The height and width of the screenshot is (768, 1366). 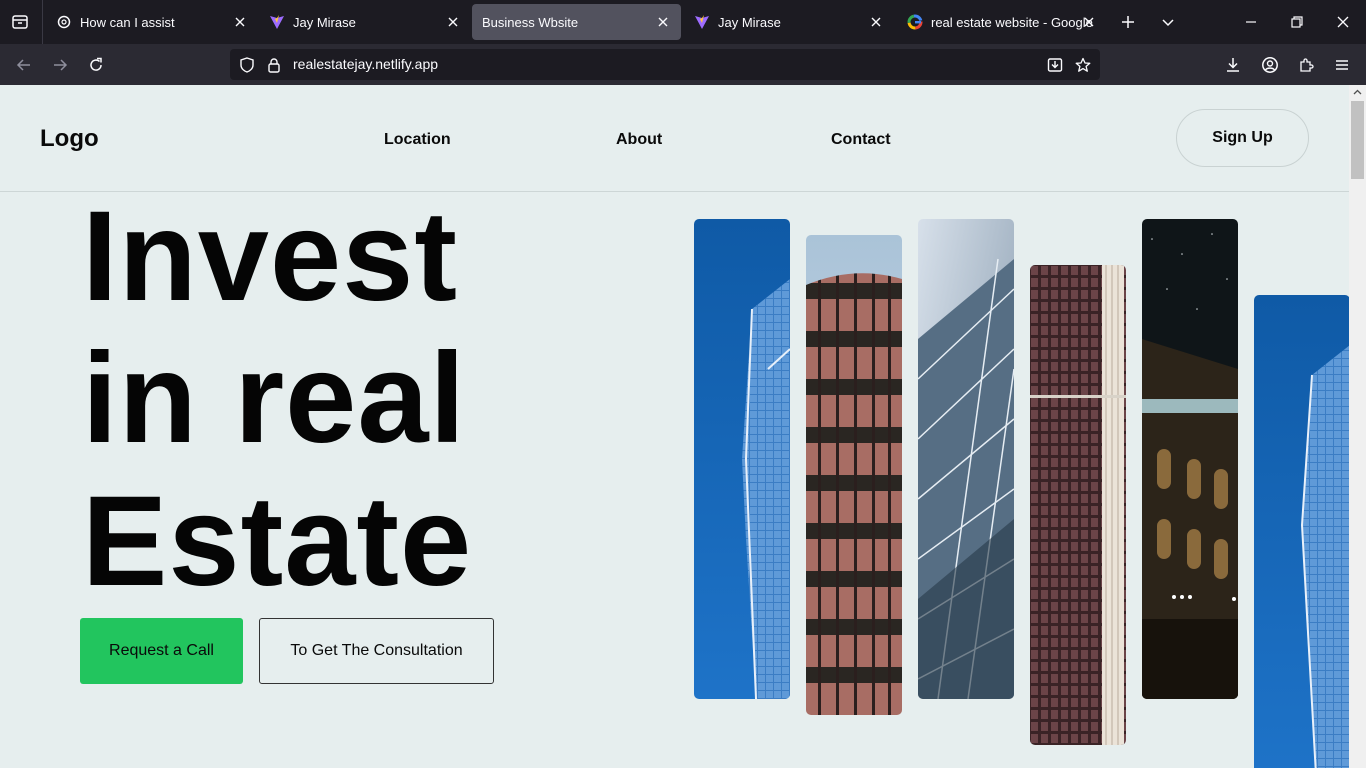 What do you see at coordinates (1357, 140) in the screenshot?
I see `scrollbar-thumb` at bounding box center [1357, 140].